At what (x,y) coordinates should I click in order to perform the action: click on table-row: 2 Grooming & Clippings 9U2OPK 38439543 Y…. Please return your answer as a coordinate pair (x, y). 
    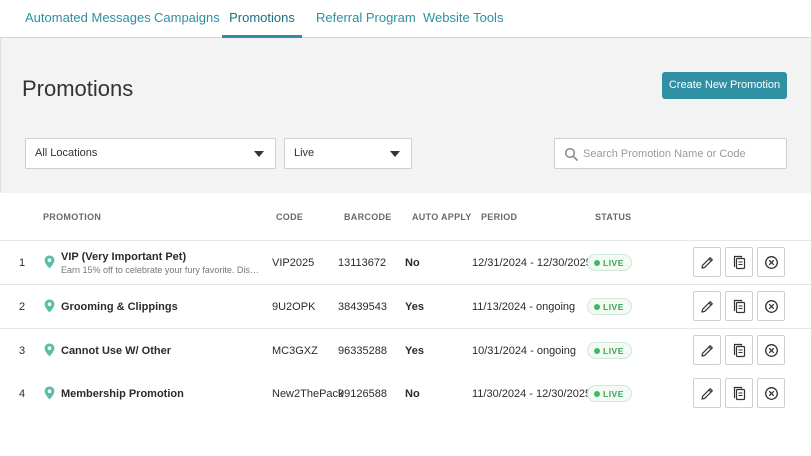
    Looking at the image, I should click on (405, 307).